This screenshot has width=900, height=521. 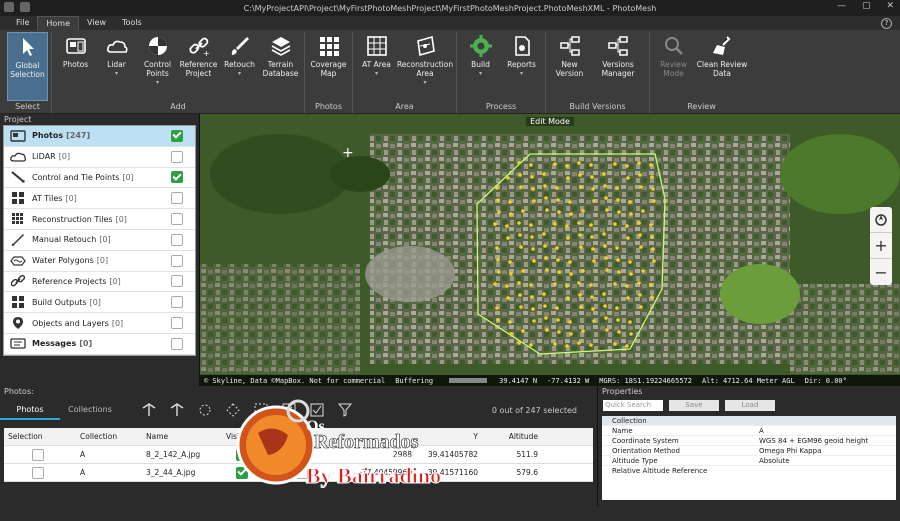 What do you see at coordinates (99, 219) in the screenshot?
I see `project-item-reconstruction-tiles: Reconstruction Tiles [0]` at bounding box center [99, 219].